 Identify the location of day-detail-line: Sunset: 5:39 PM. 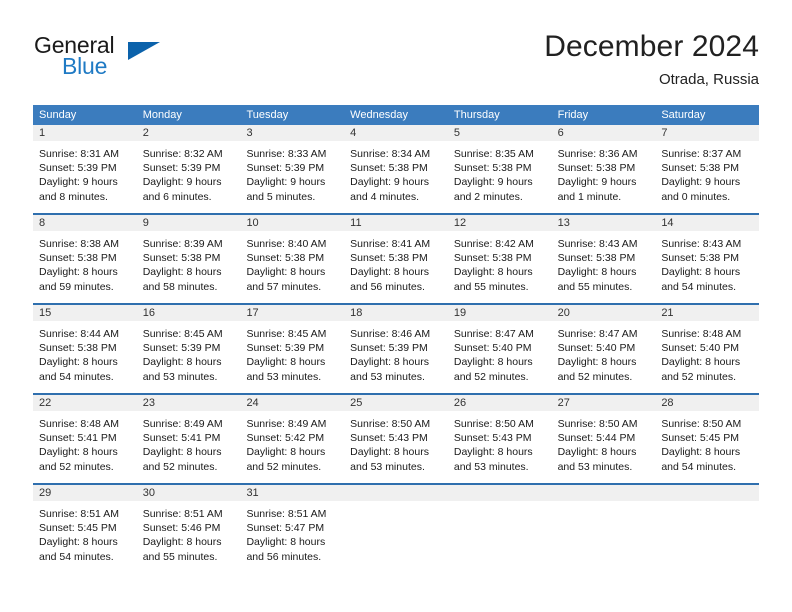
(285, 348).